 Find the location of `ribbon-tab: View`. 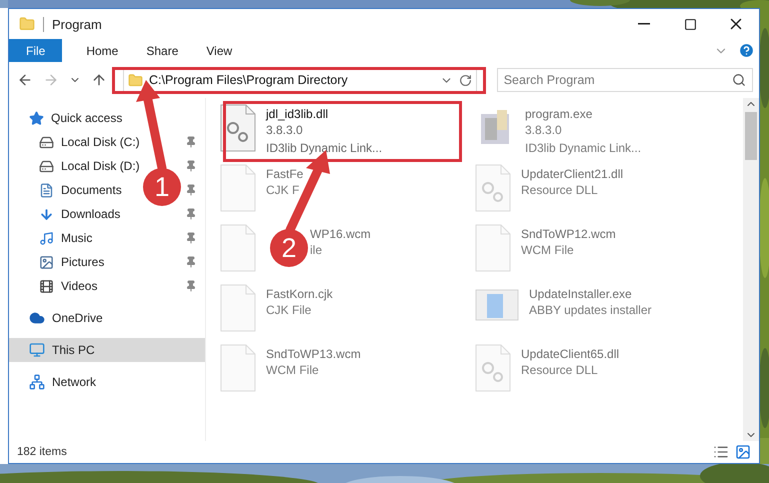

ribbon-tab: View is located at coordinates (219, 50).